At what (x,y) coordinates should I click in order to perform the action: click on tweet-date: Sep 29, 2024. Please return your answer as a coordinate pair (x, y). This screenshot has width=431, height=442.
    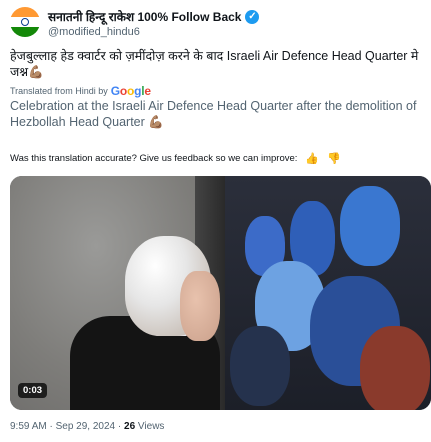
    Looking at the image, I should click on (86, 426).